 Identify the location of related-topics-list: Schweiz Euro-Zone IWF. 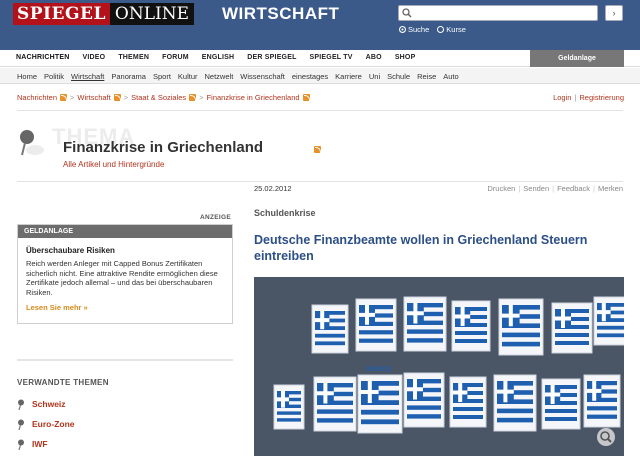
(46, 424).